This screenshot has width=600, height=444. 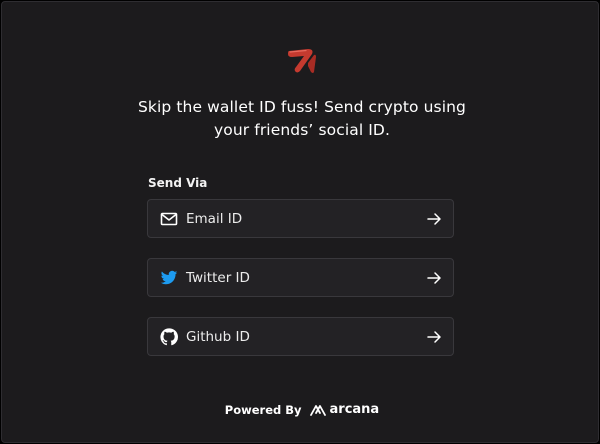 I want to click on arcana-brand: arcana, so click(x=344, y=409).